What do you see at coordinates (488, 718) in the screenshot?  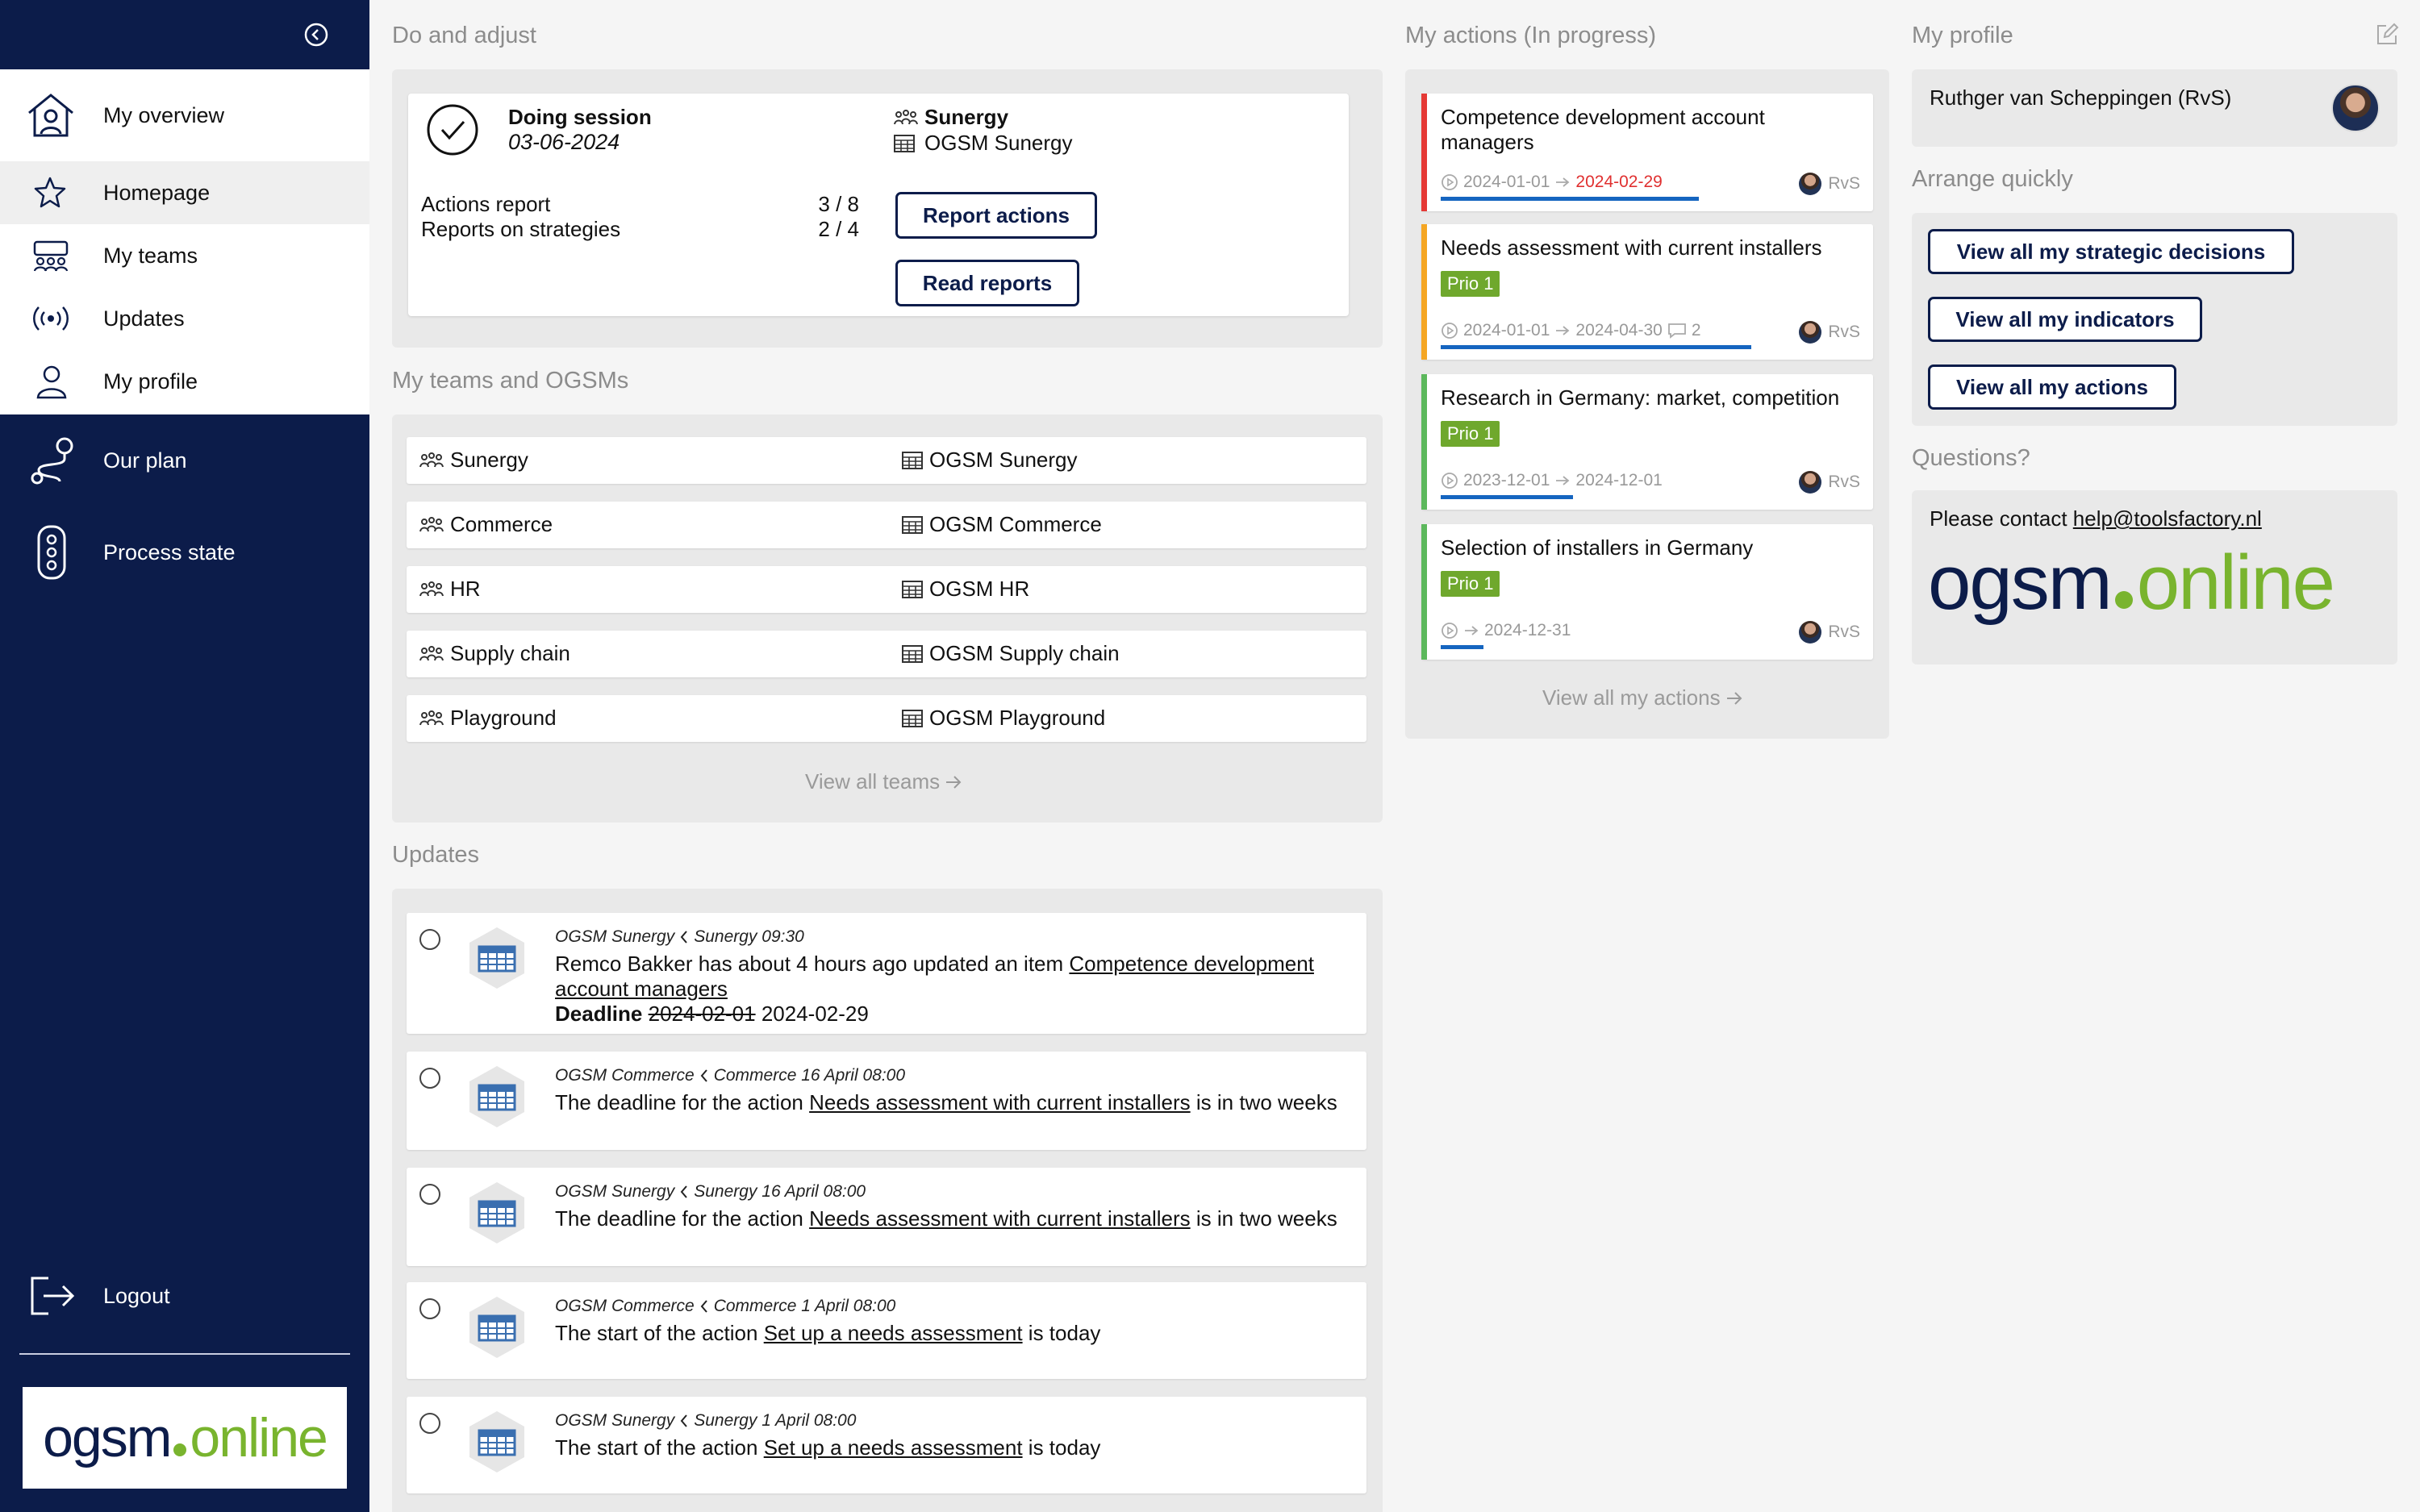 I see `team-link: Playground` at bounding box center [488, 718].